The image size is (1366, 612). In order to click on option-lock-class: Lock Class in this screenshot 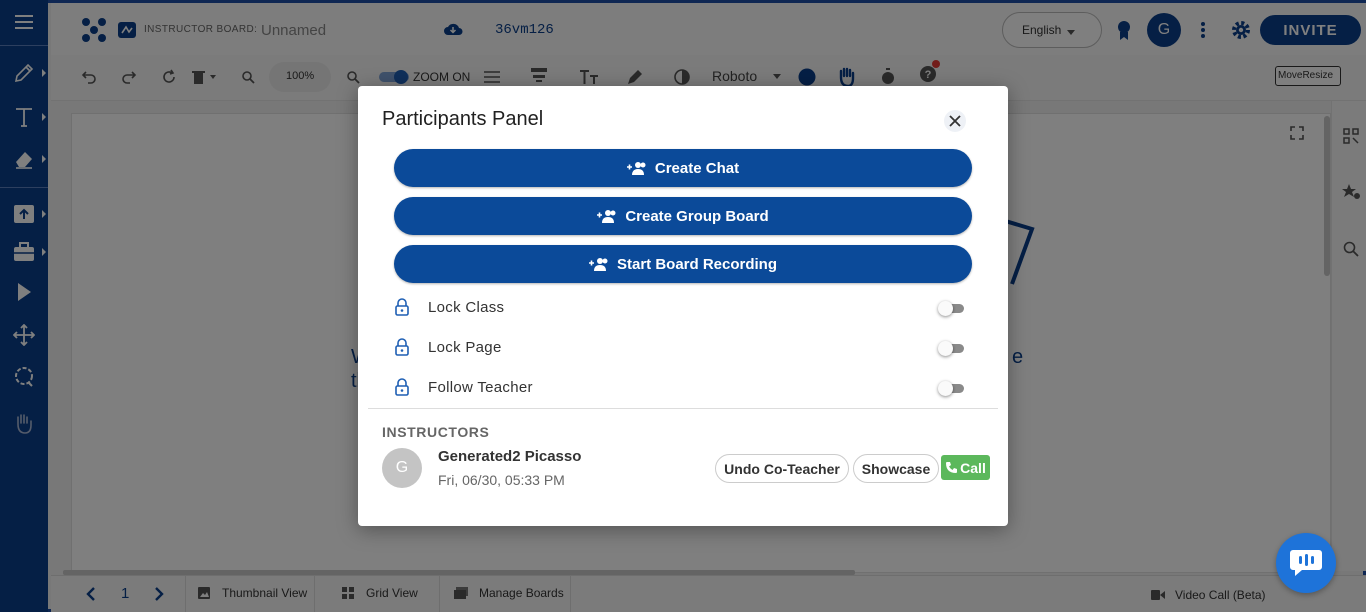, I will do `click(683, 308)`.